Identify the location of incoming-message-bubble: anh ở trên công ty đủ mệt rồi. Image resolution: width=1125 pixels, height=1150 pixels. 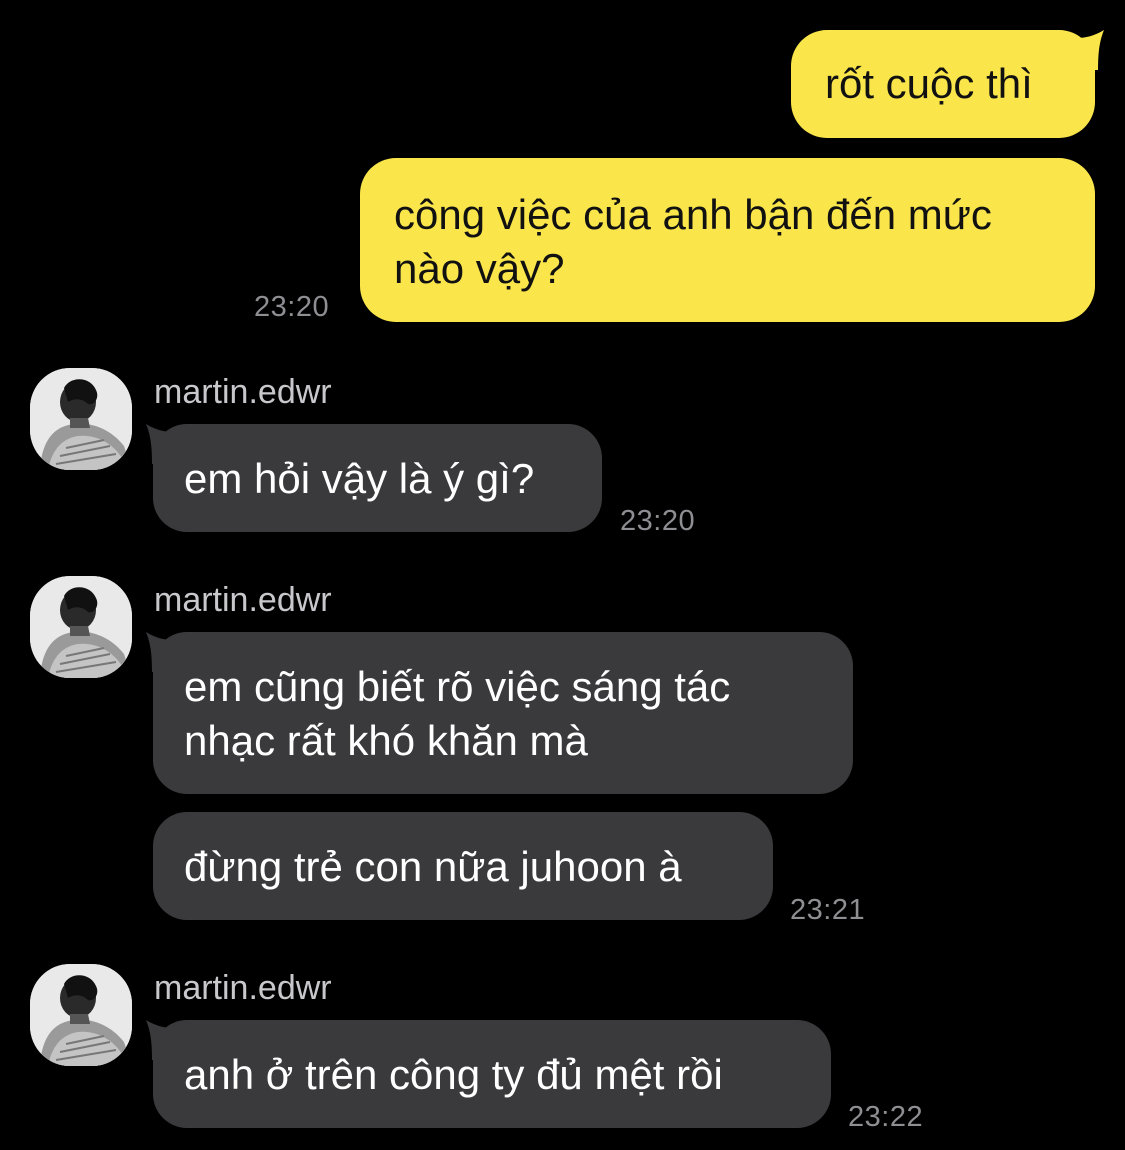
(492, 1074).